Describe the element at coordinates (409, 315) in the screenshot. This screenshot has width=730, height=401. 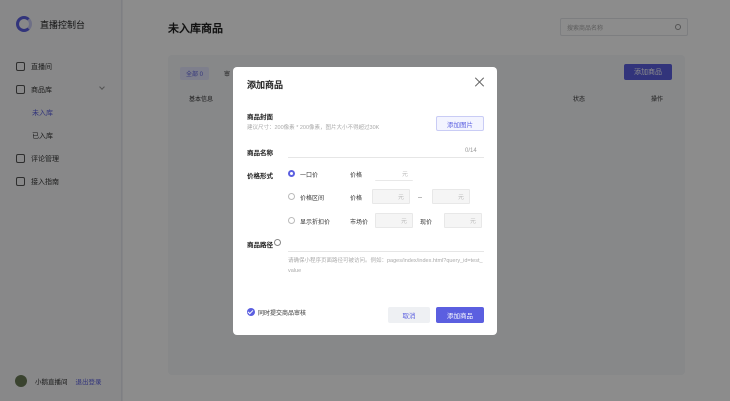
I see `cancel-button: 取消` at that location.